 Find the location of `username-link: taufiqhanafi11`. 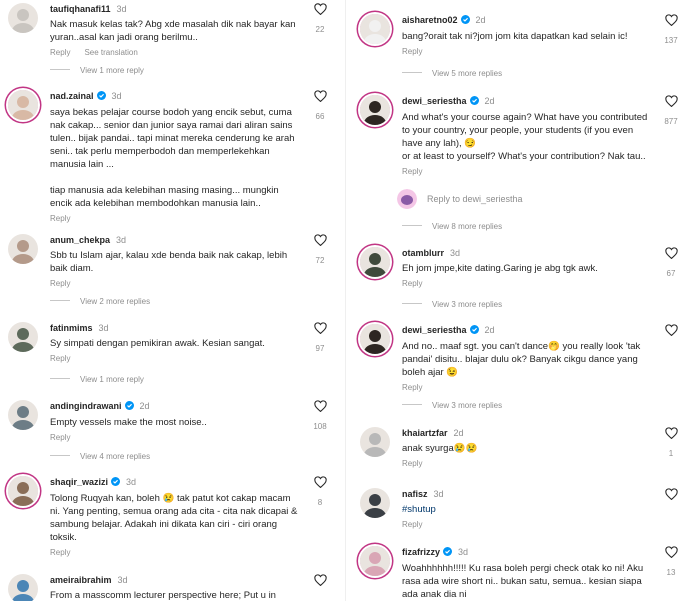

username-link: taufiqhanafi11 is located at coordinates (80, 9).